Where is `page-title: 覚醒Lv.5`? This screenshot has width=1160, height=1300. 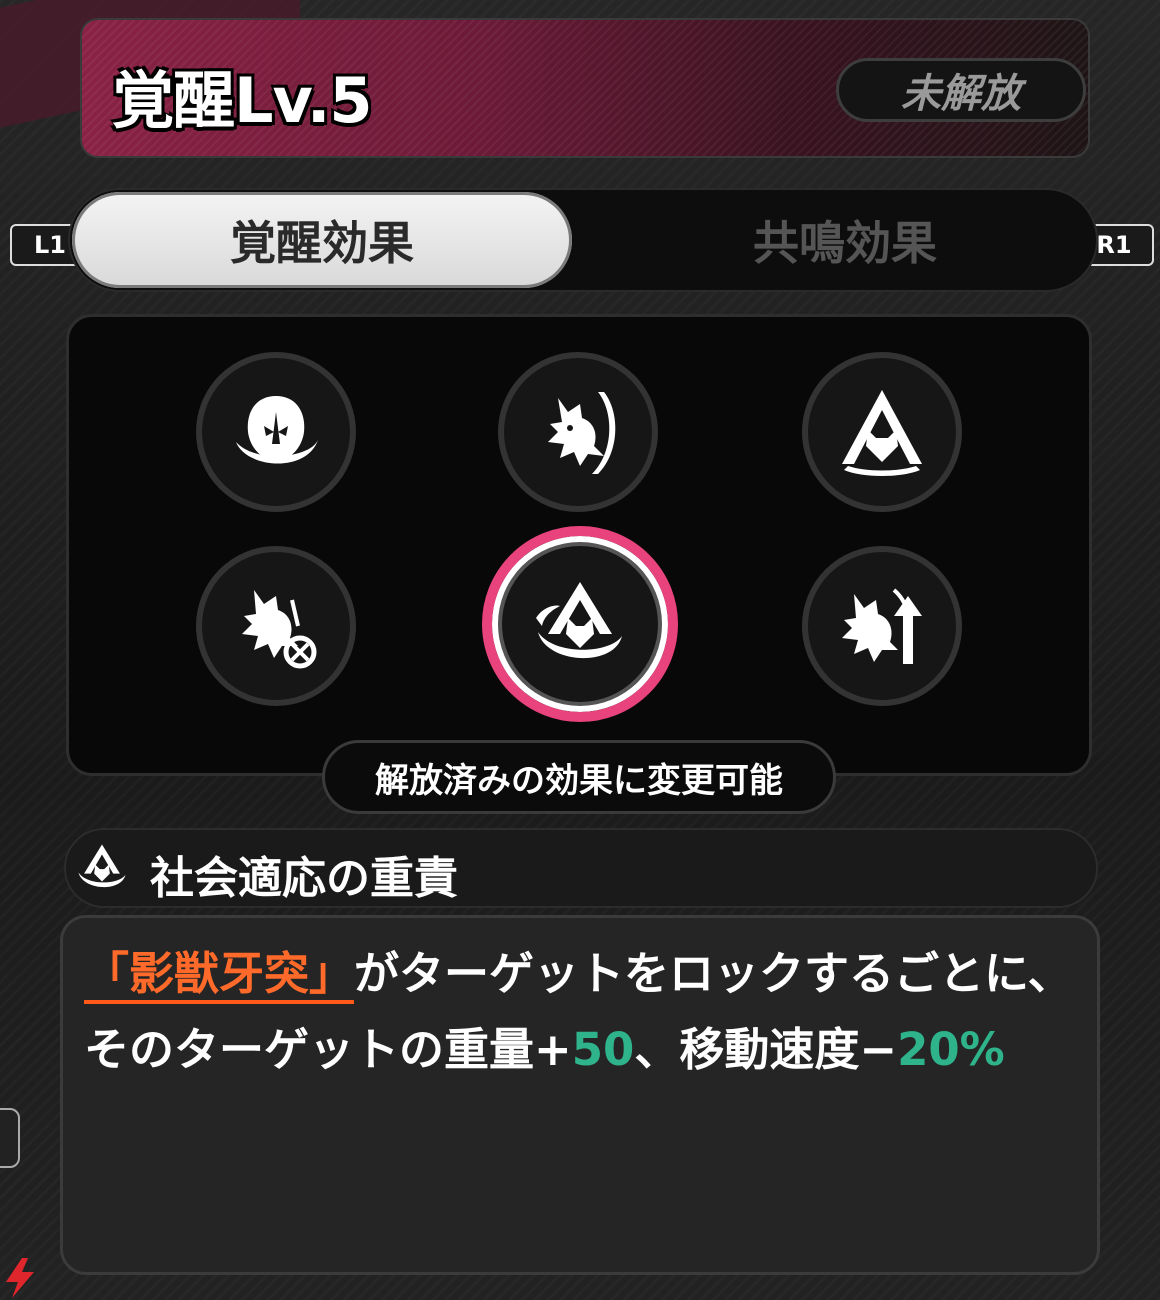
page-title: 覚醒Lv.5 is located at coordinates (242, 100).